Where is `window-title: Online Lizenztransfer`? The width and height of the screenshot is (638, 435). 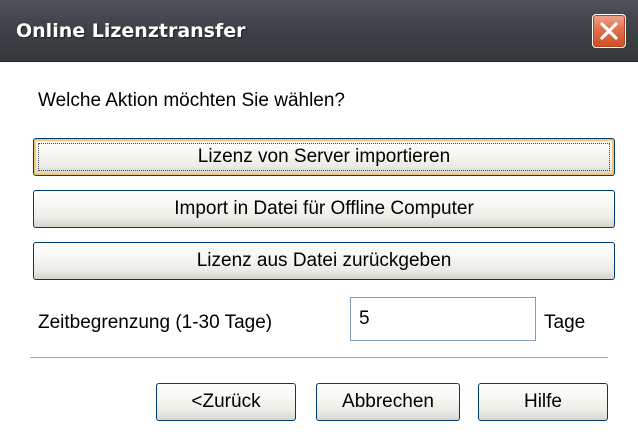
window-title: Online Lizenztransfer is located at coordinates (131, 31).